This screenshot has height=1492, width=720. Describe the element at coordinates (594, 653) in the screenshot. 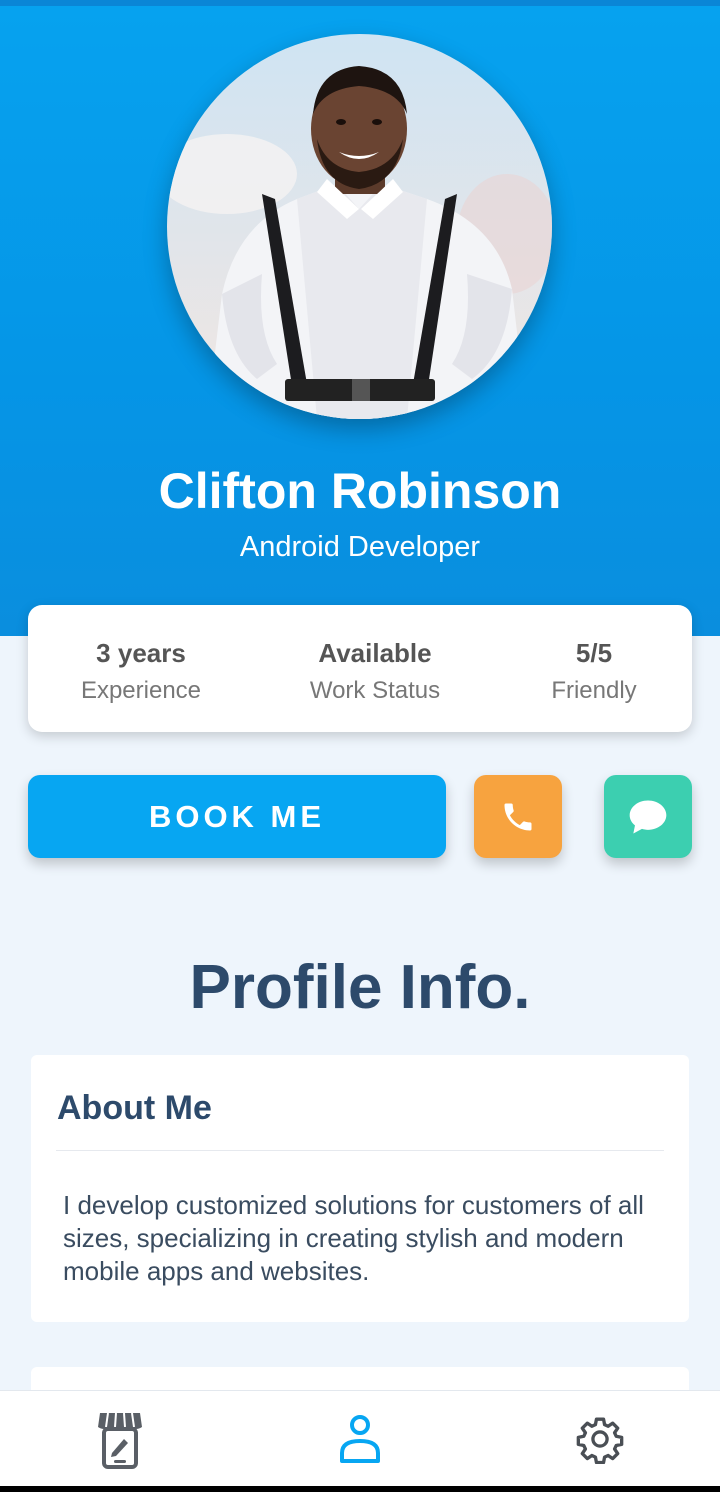

I see `stat-value: 5/5` at that location.